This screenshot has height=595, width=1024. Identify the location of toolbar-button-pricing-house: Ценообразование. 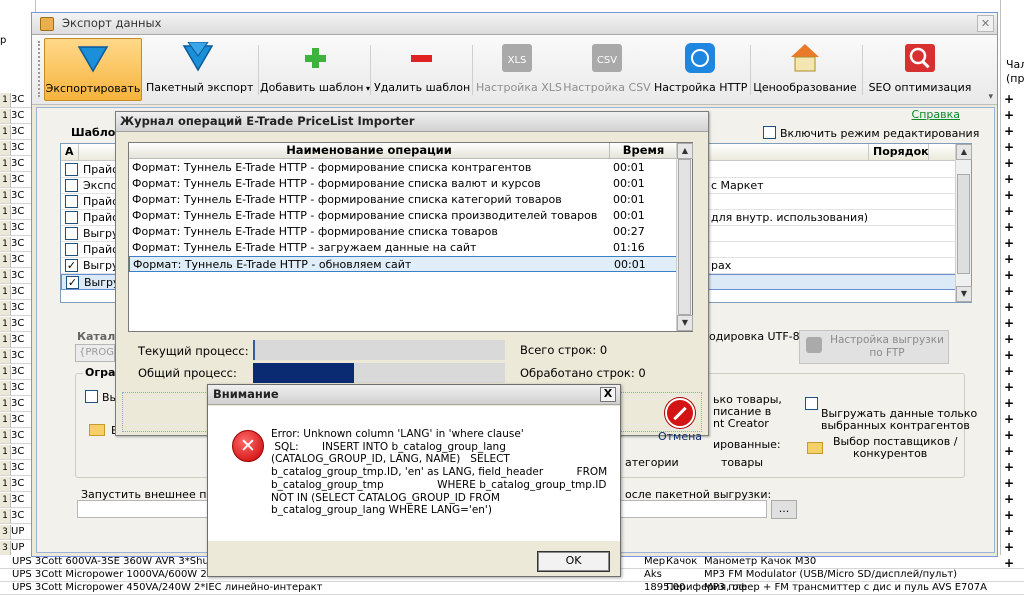
(805, 69).